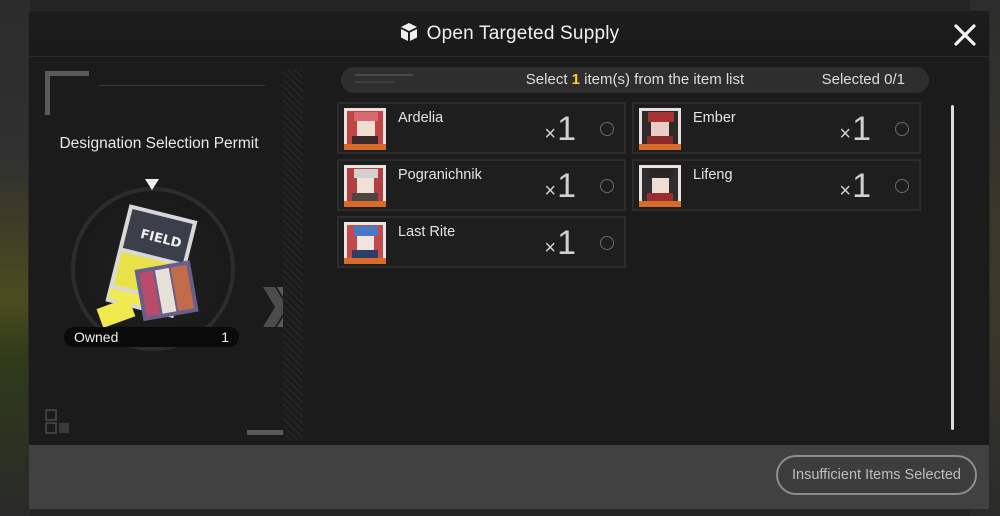 This screenshot has height=516, width=1000. I want to click on dialog-title: Open Targeted Supply, so click(509, 33).